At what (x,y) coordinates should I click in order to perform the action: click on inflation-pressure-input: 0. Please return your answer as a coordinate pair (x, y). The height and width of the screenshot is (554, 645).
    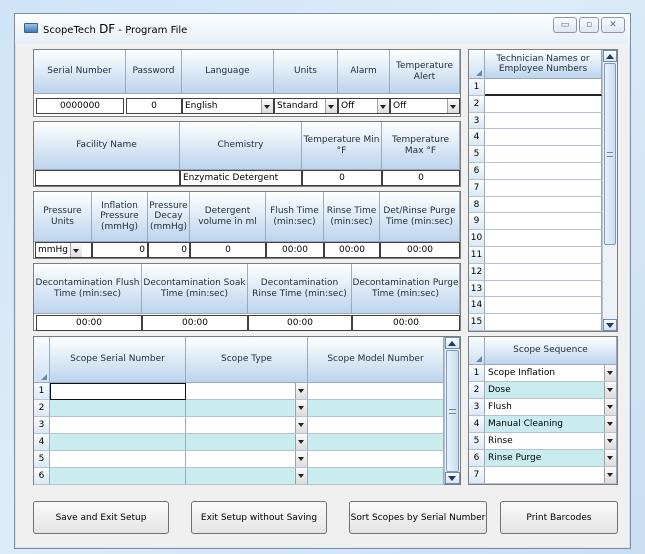
    Looking at the image, I should click on (120, 250).